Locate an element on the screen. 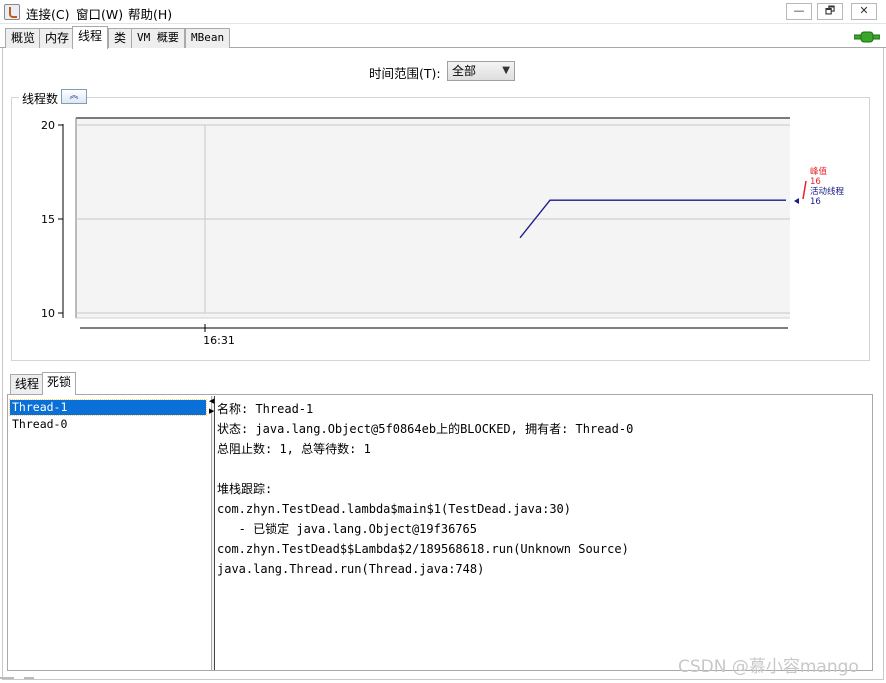 The image size is (886, 683). split-pane-divider is located at coordinates (213, 533).